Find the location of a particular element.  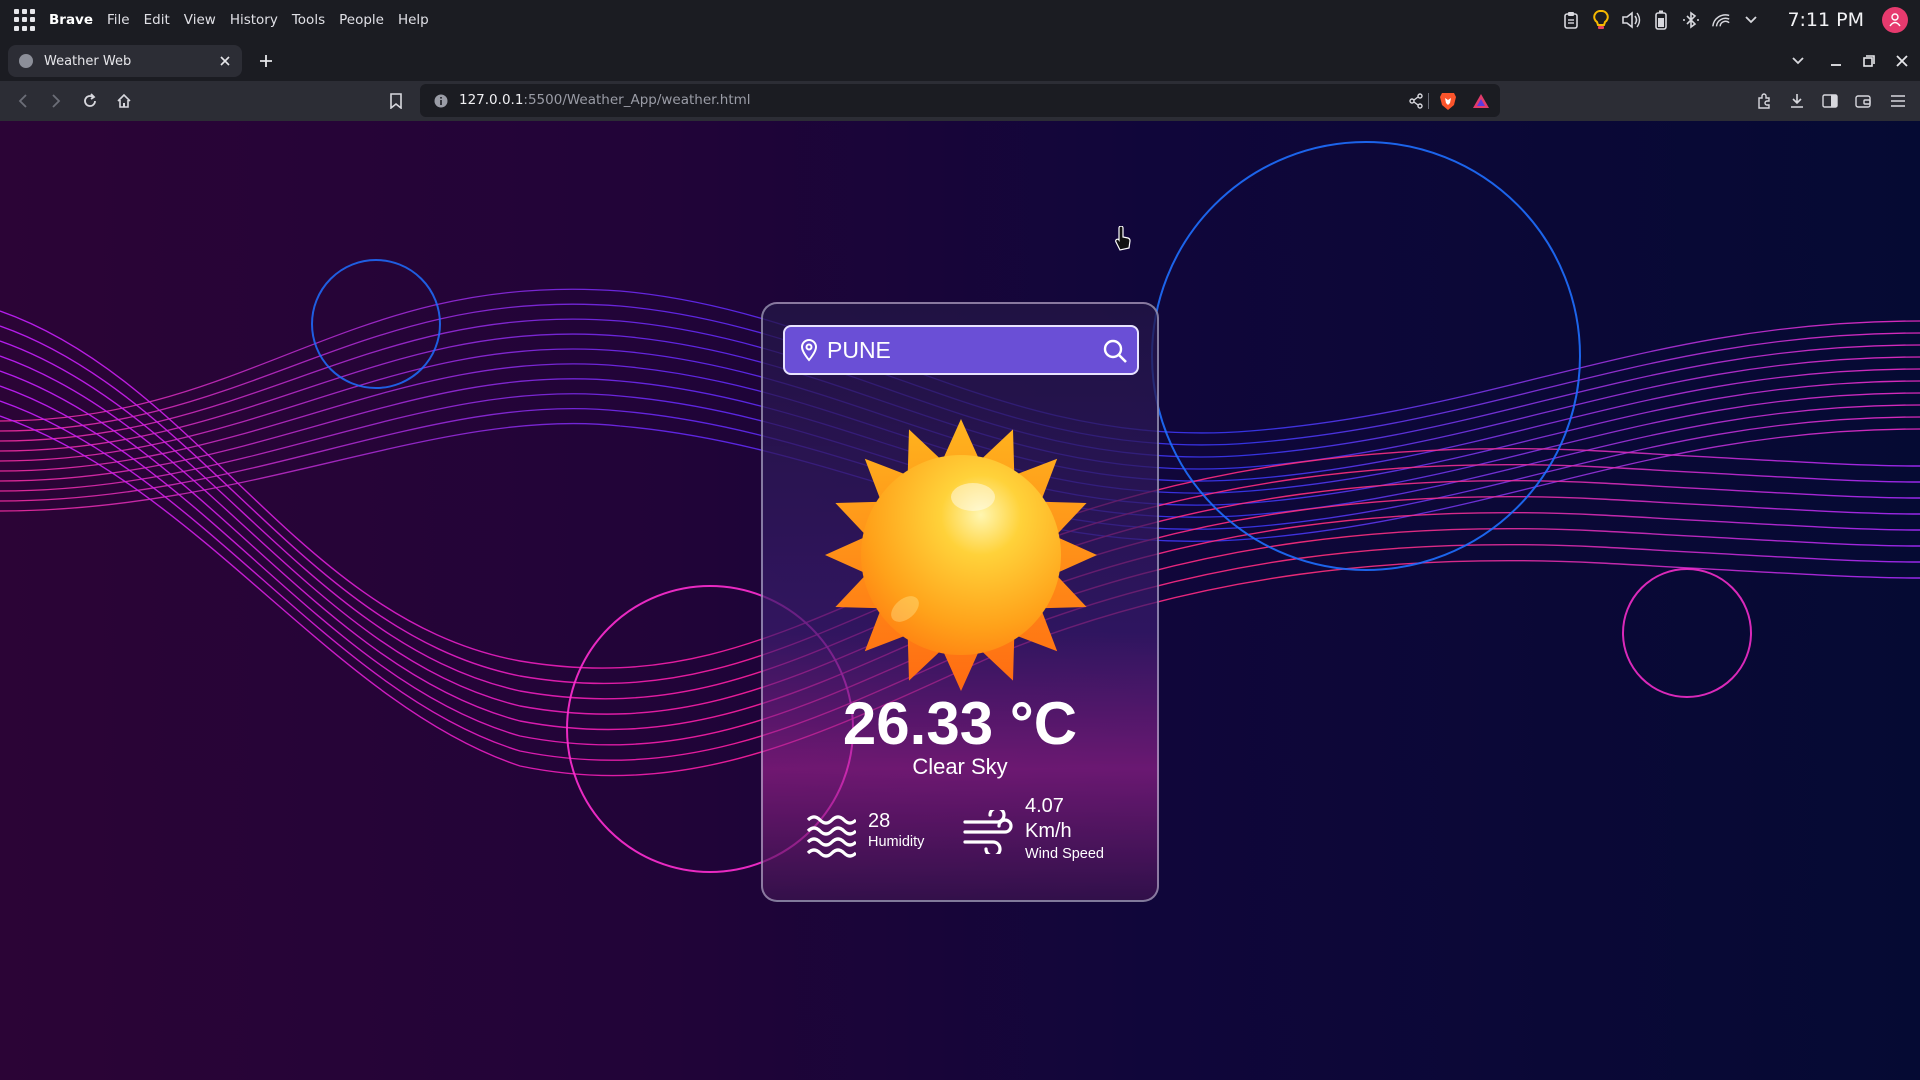

volume-icon is located at coordinates (1631, 20).